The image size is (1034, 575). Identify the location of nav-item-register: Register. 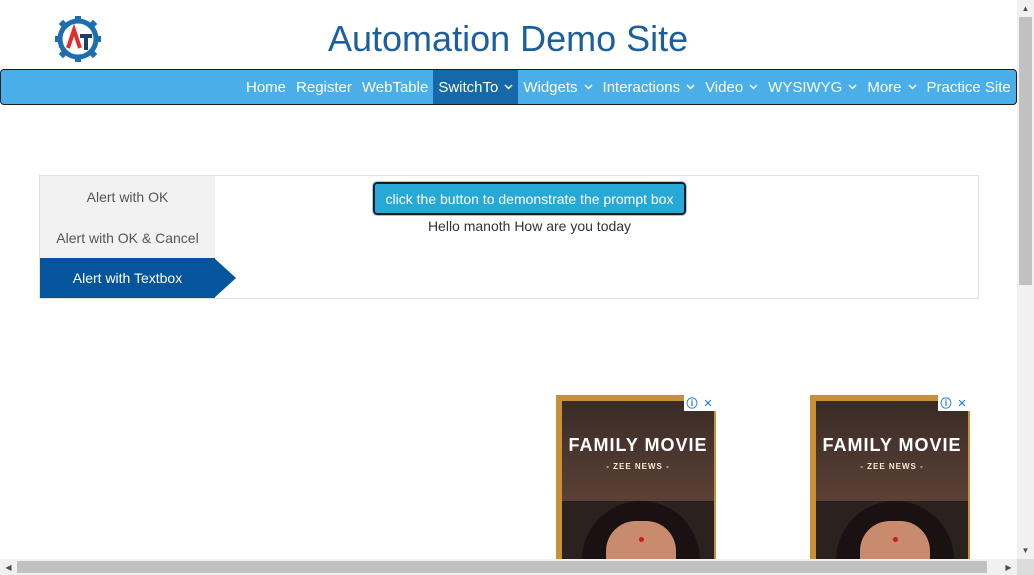
(324, 87).